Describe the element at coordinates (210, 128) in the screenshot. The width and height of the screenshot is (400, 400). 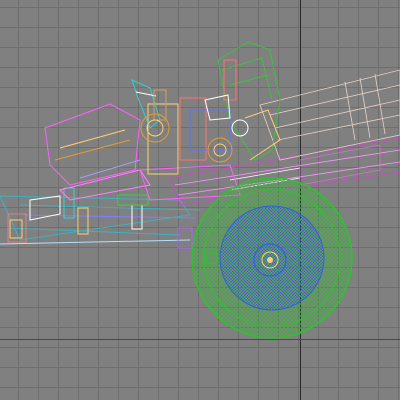
I see `elevation-gear` at that location.